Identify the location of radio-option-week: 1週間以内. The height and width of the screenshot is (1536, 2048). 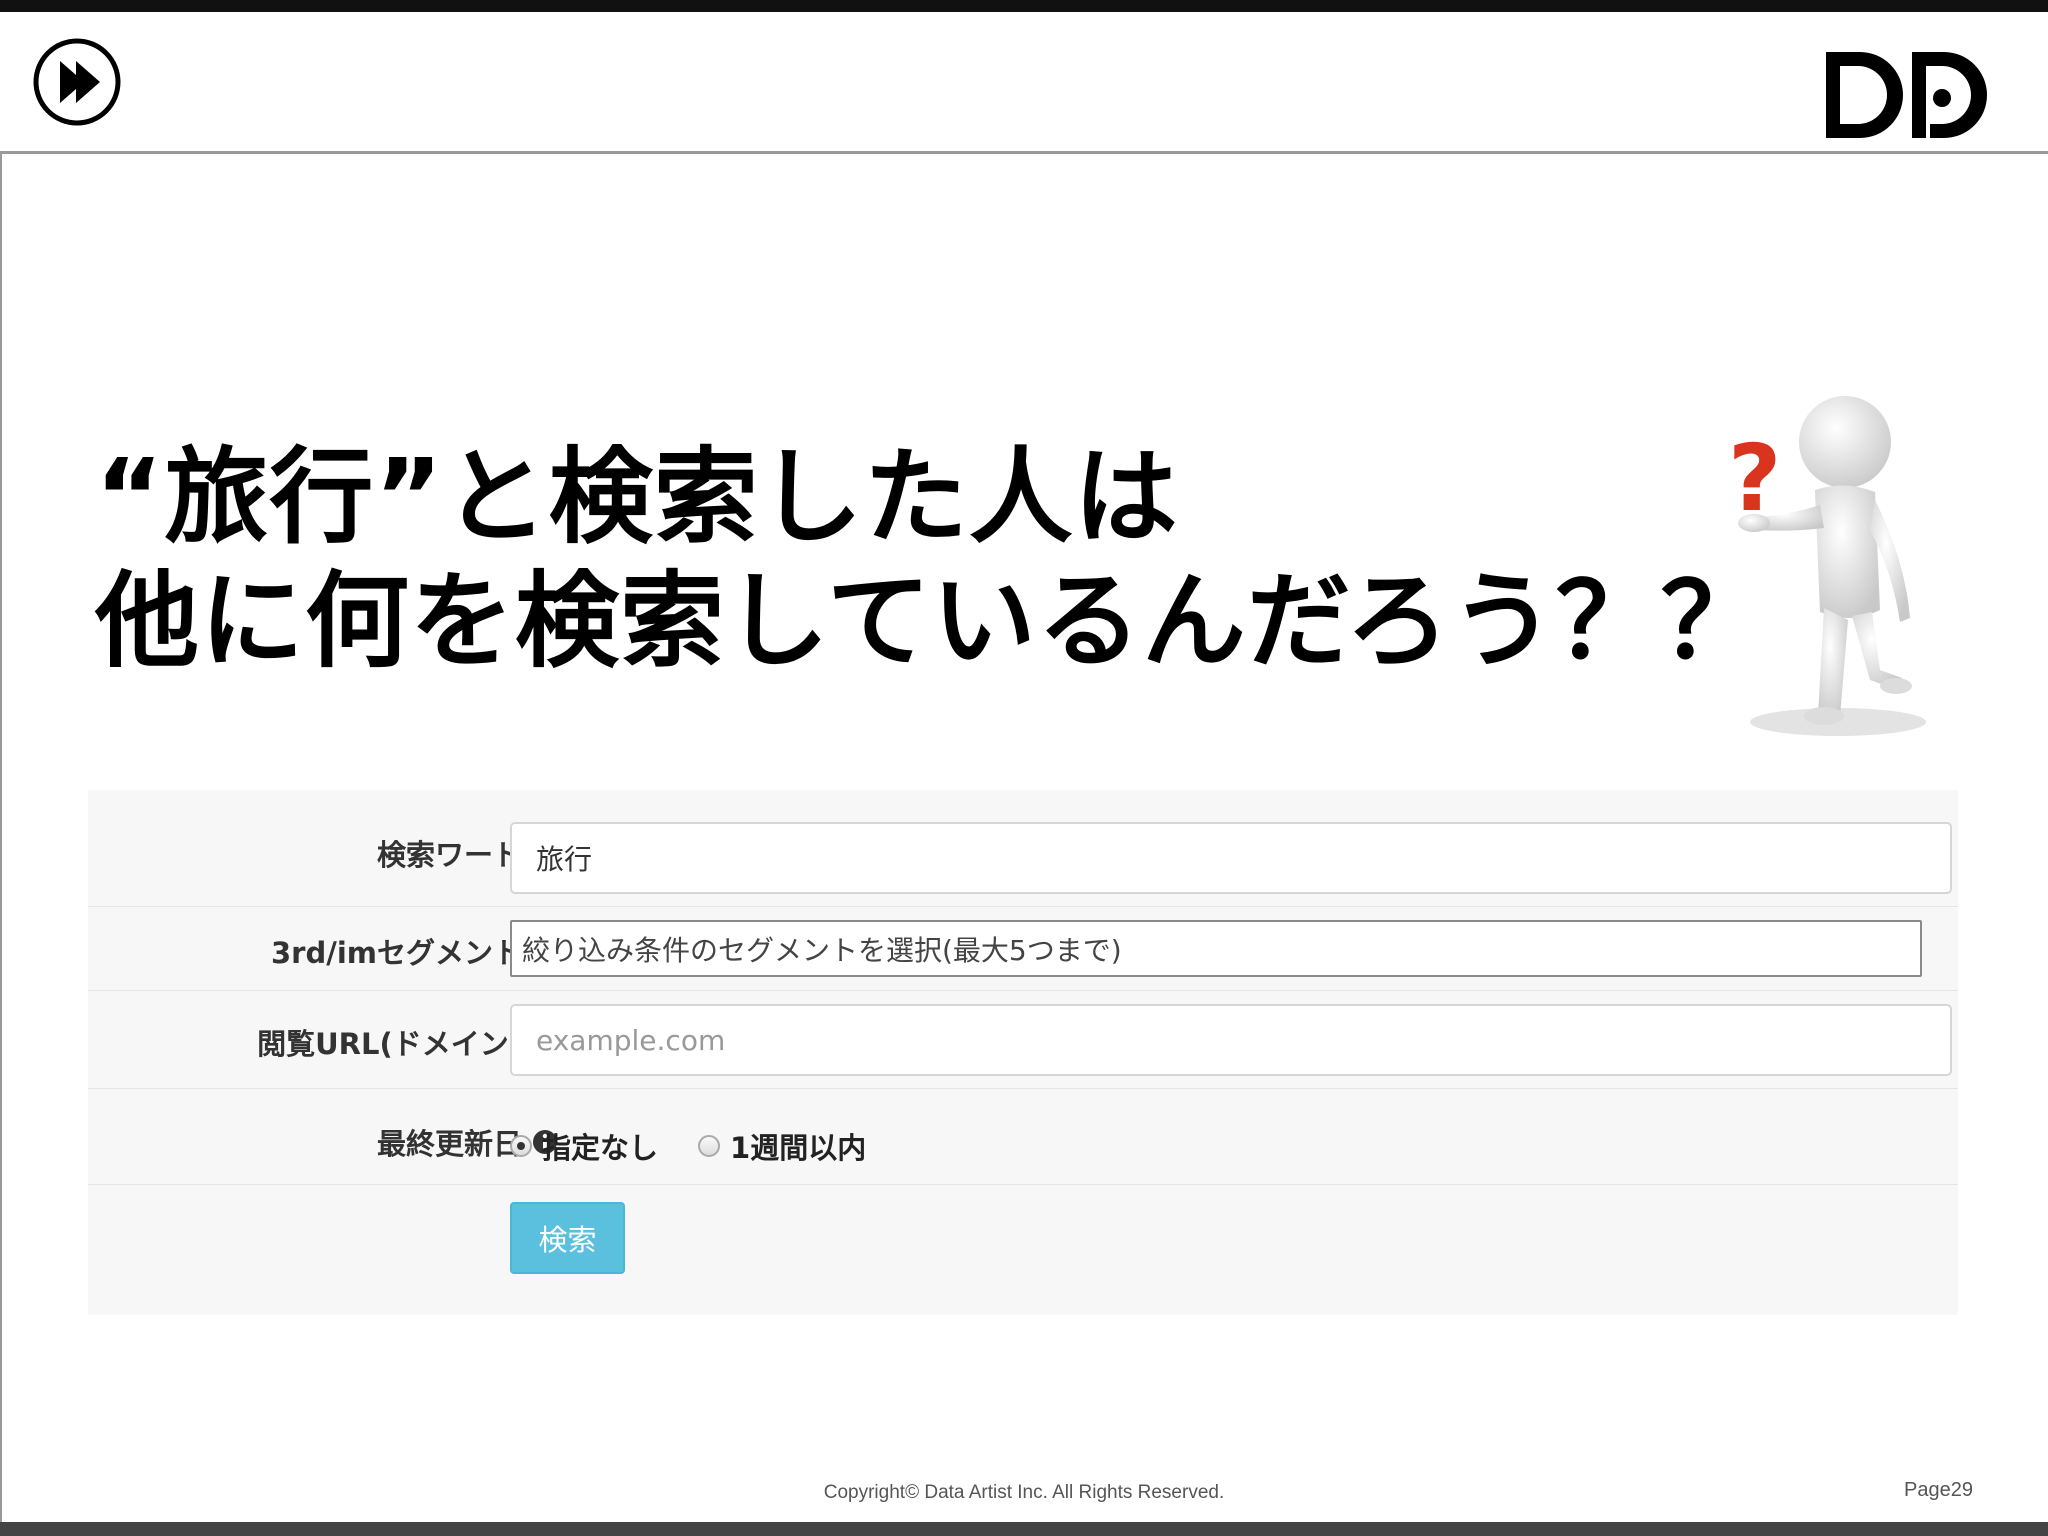
(782, 1146).